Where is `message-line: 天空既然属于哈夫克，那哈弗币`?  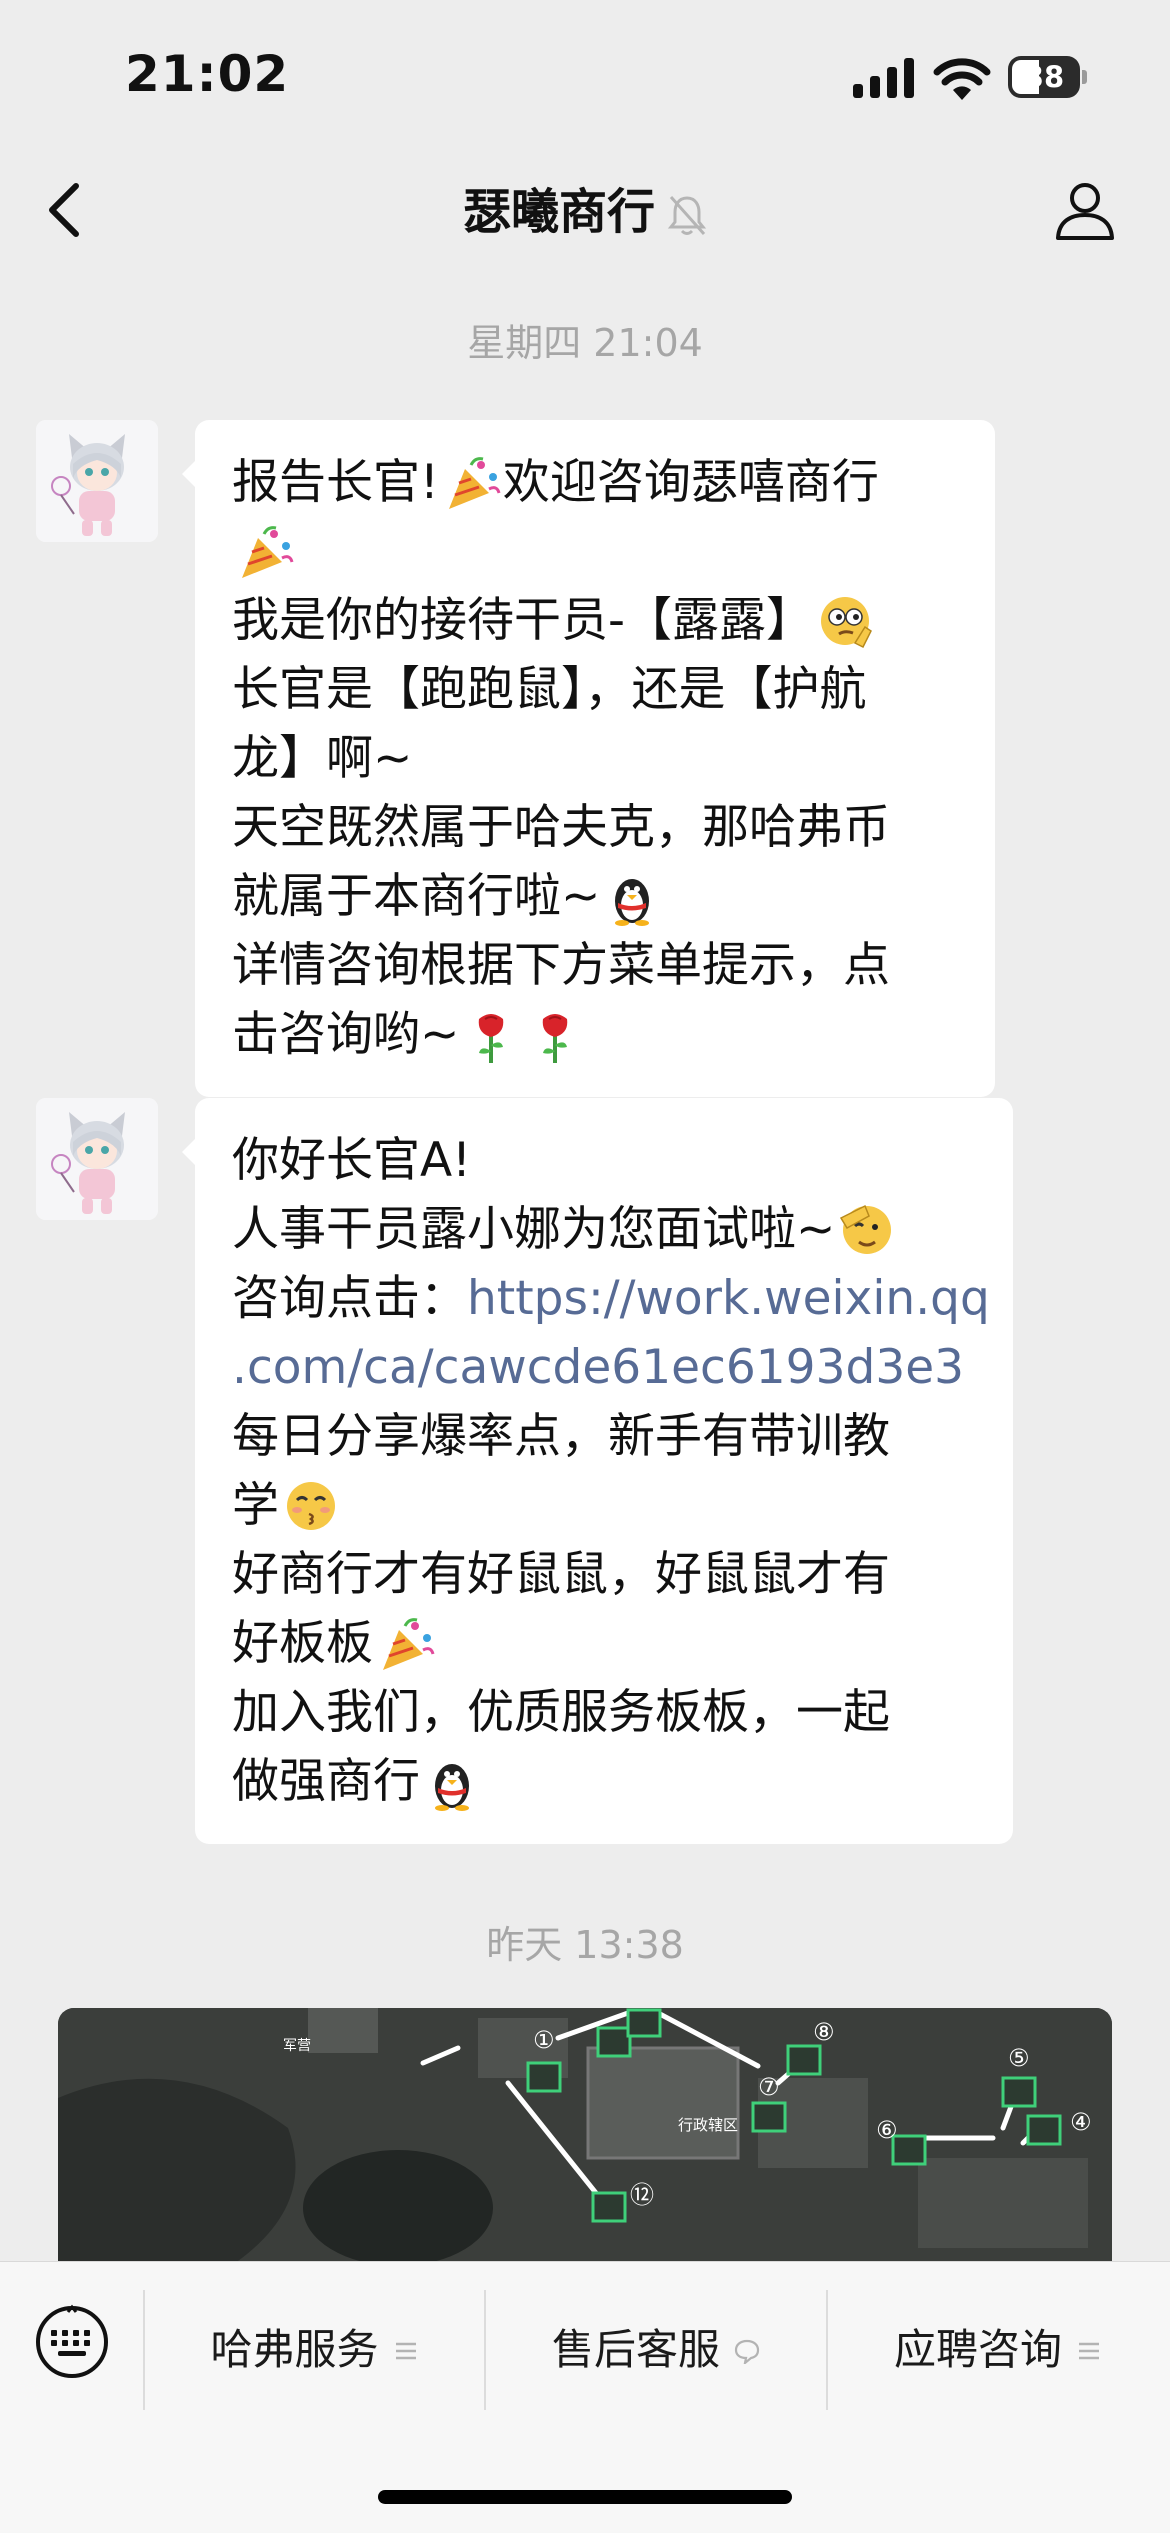
message-line: 天空既然属于哈夫克，那哈弗币 is located at coordinates (594, 827).